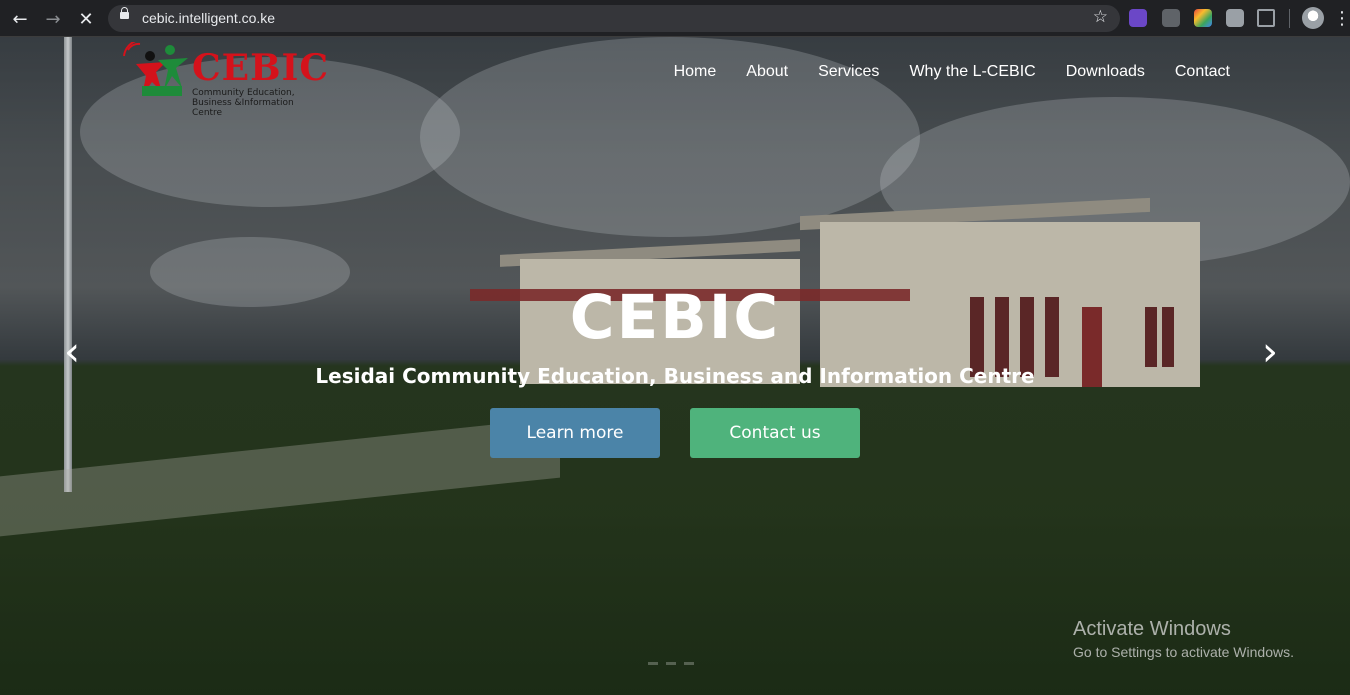  What do you see at coordinates (1341, 18) in the screenshot?
I see `browser-menu-icon: ⋮` at bounding box center [1341, 18].